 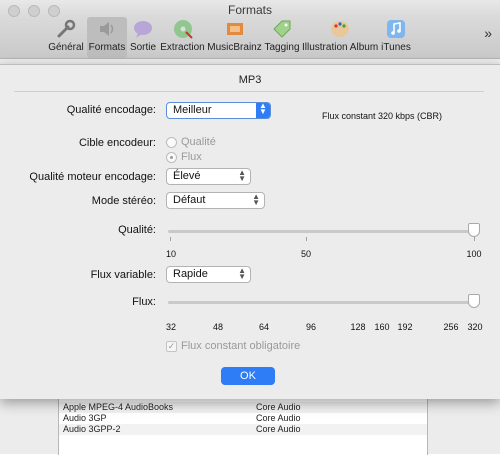 What do you see at coordinates (218, 110) in the screenshot?
I see `quality-encoding-popup: Meilleur ▲ ▼` at bounding box center [218, 110].